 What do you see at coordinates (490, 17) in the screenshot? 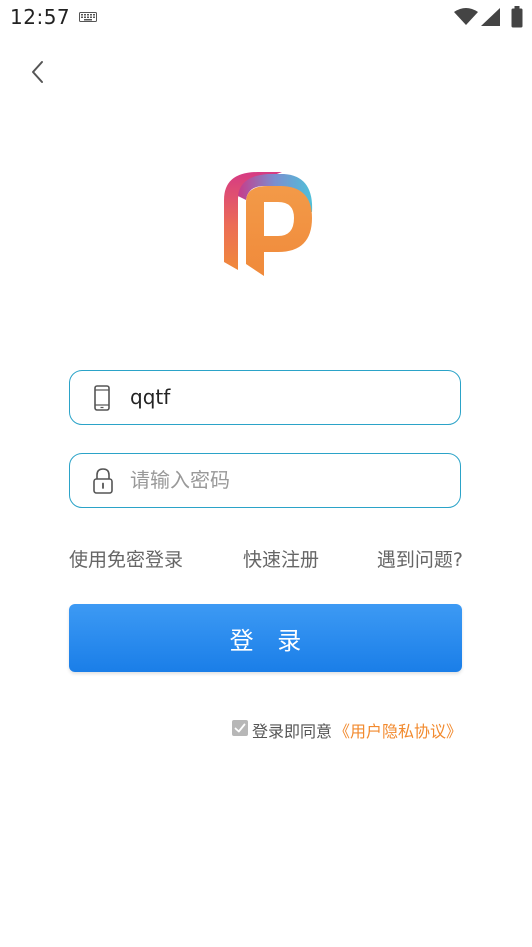
I see `signal-icon` at bounding box center [490, 17].